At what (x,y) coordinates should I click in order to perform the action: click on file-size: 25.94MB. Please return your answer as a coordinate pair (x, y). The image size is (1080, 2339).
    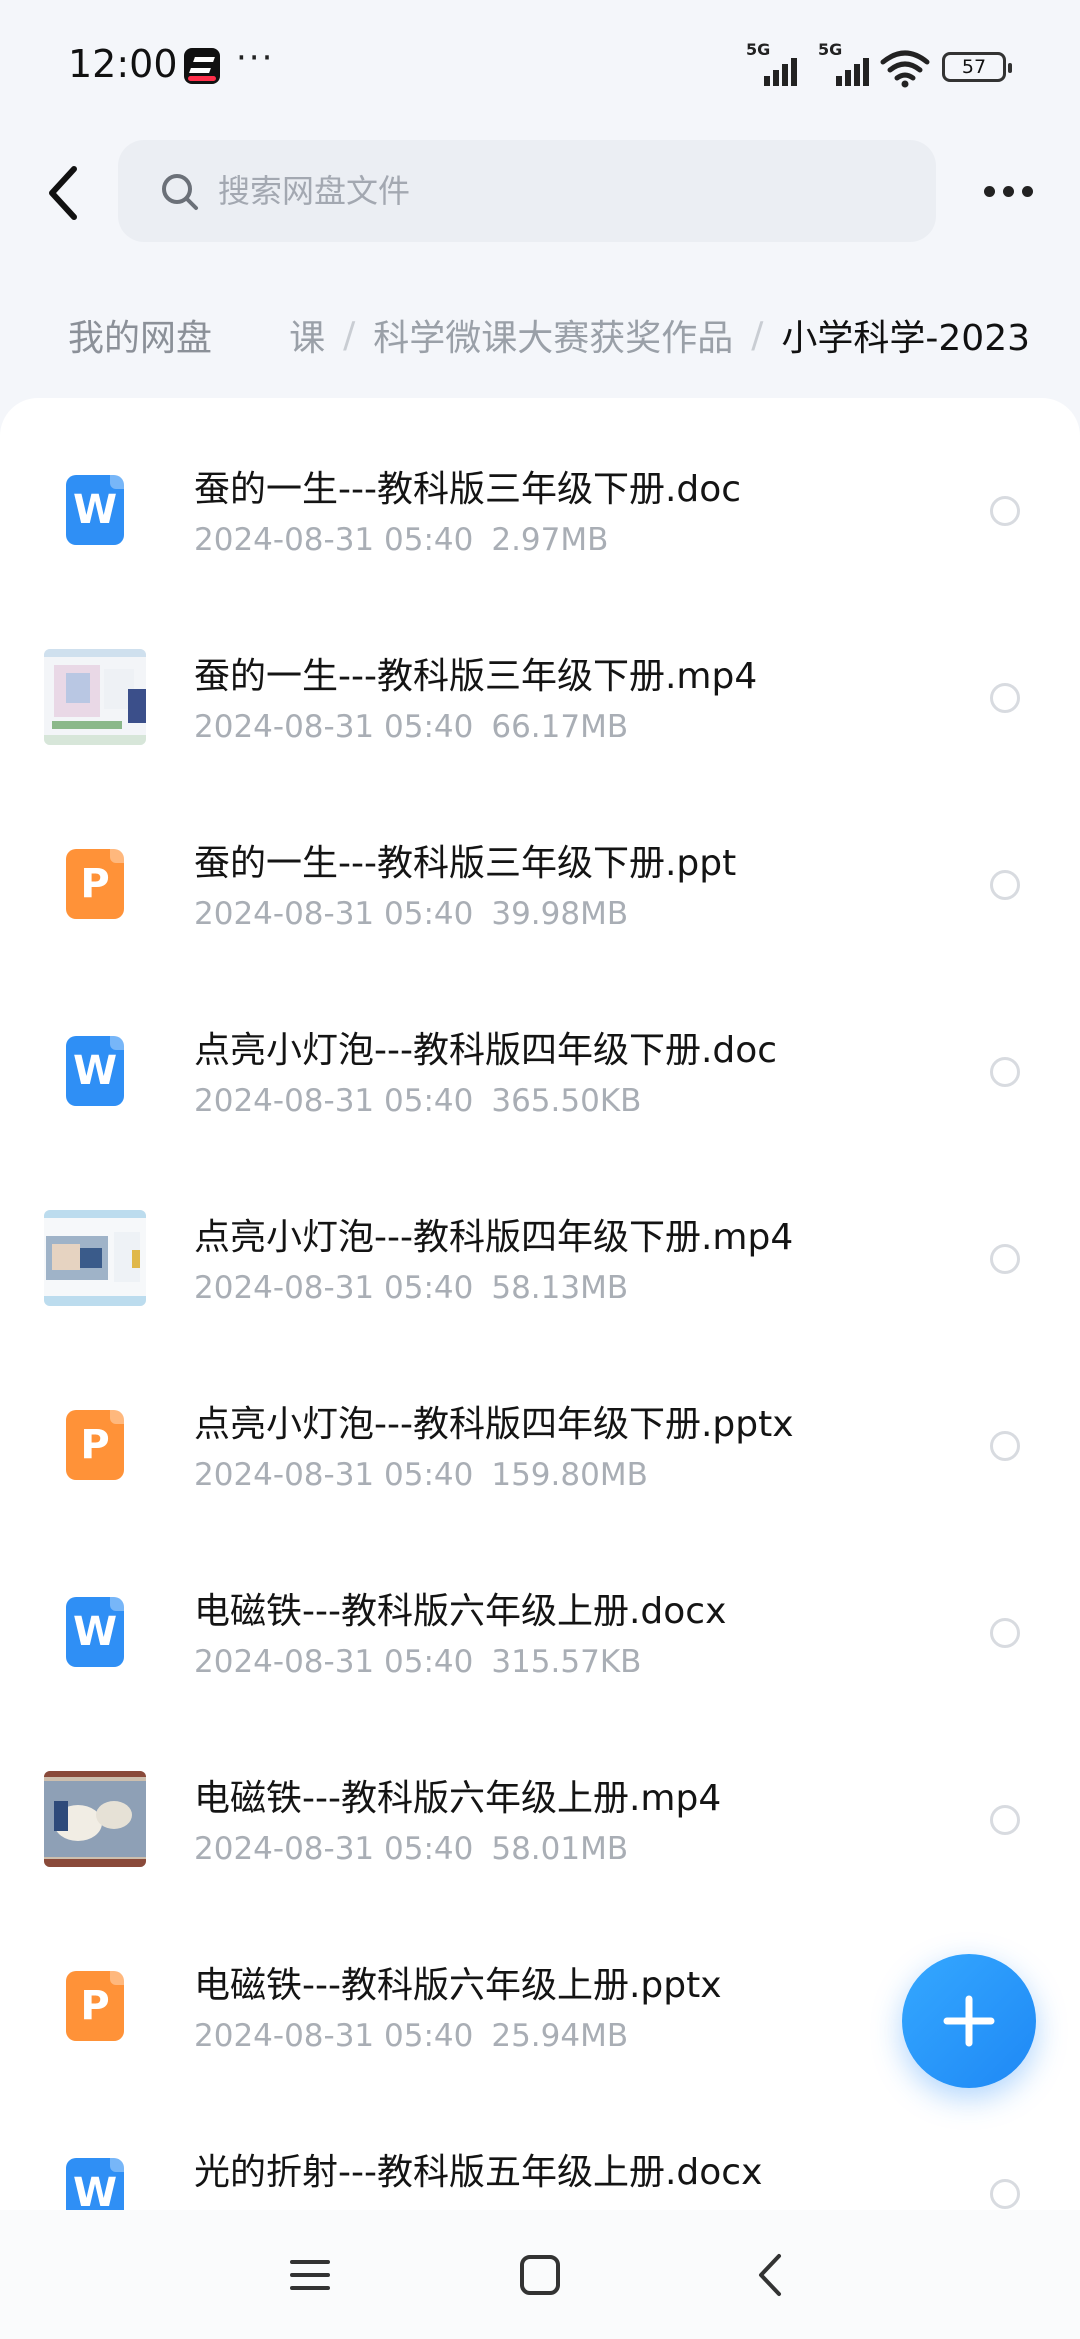
    Looking at the image, I should click on (560, 2036).